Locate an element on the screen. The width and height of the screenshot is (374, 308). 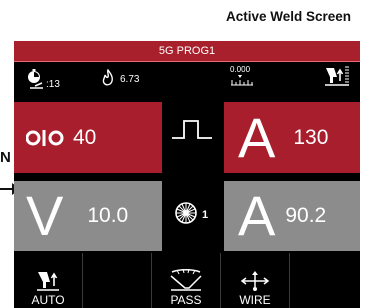
side-label: N is located at coordinates (5, 157).